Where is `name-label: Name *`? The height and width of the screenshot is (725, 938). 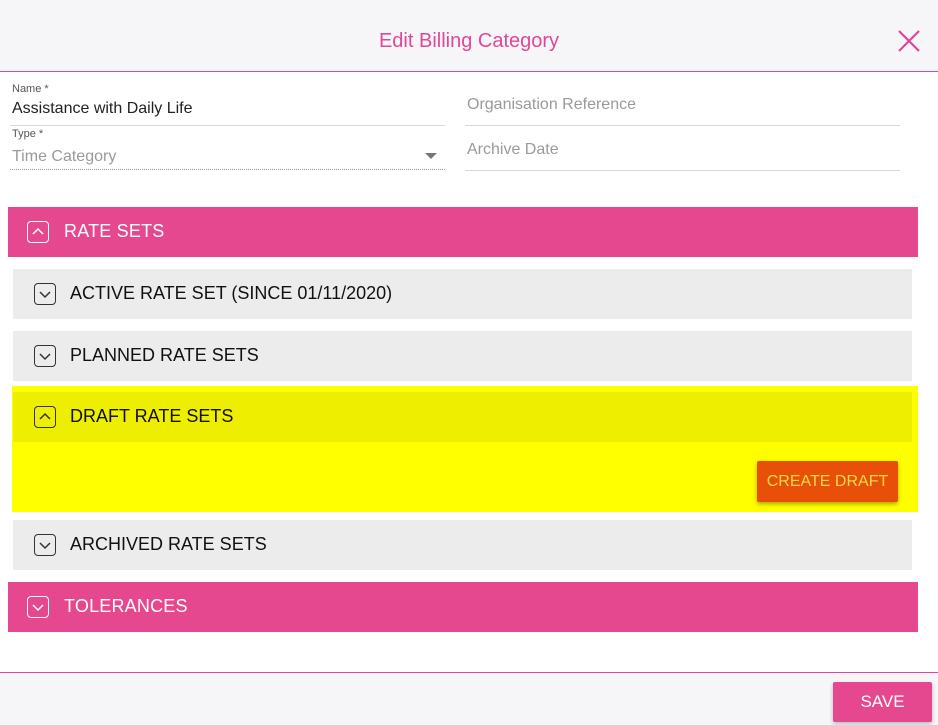 name-label: Name * is located at coordinates (30, 89).